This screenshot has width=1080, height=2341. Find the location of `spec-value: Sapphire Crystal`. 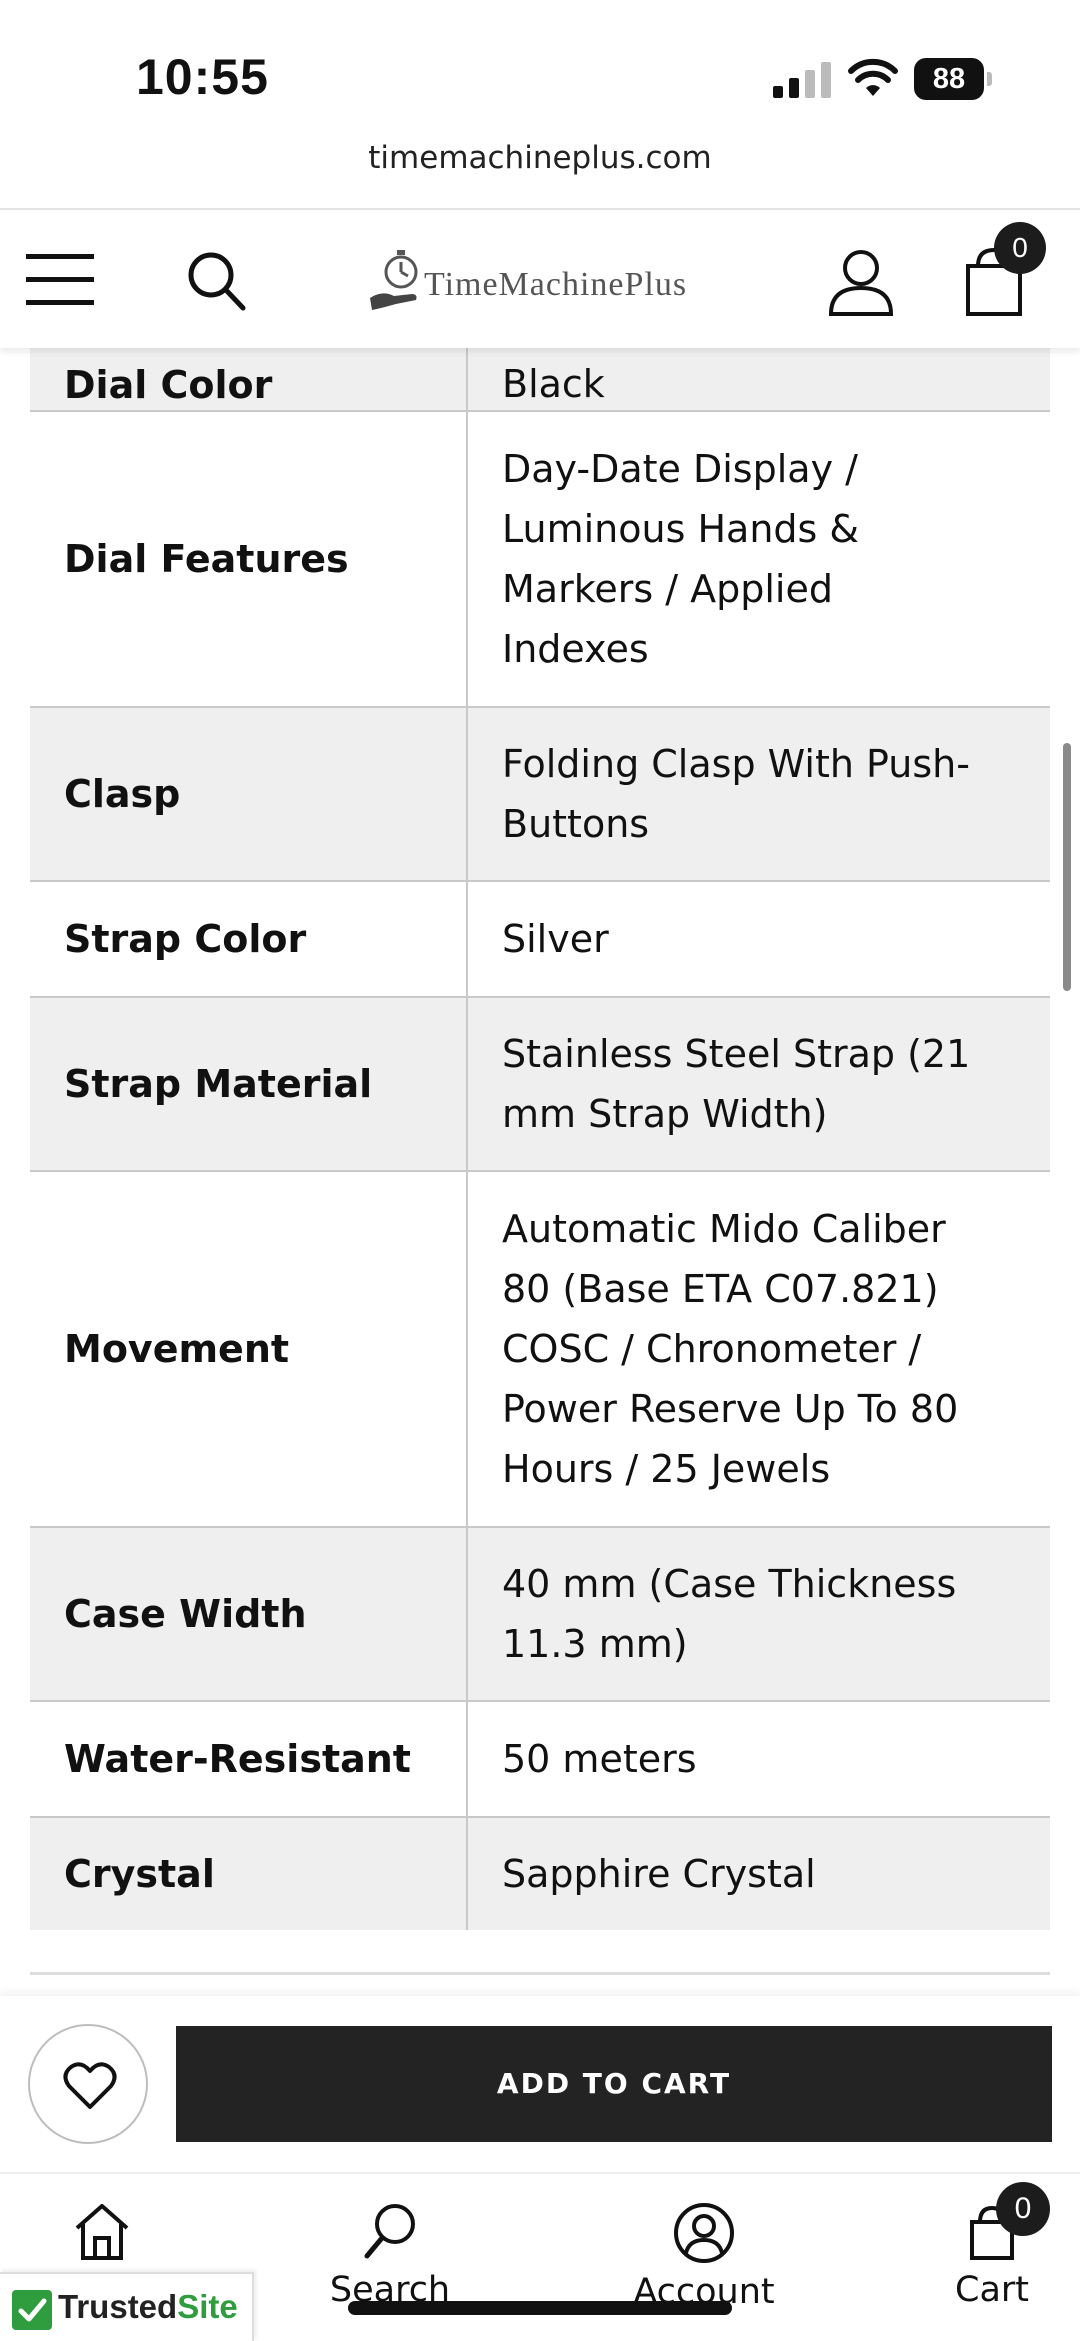

spec-value: Sapphire Crystal is located at coordinates (659, 1874).